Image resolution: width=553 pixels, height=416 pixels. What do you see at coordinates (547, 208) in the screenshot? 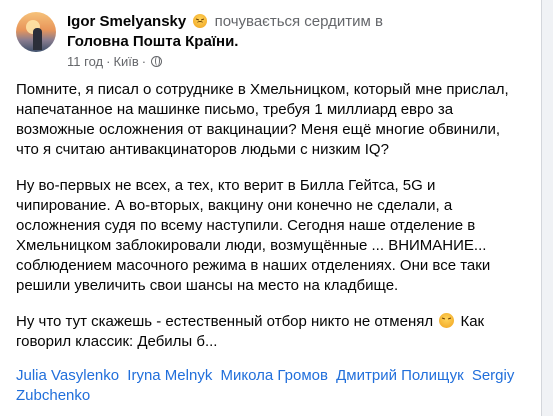
I see `scrollbar` at bounding box center [547, 208].